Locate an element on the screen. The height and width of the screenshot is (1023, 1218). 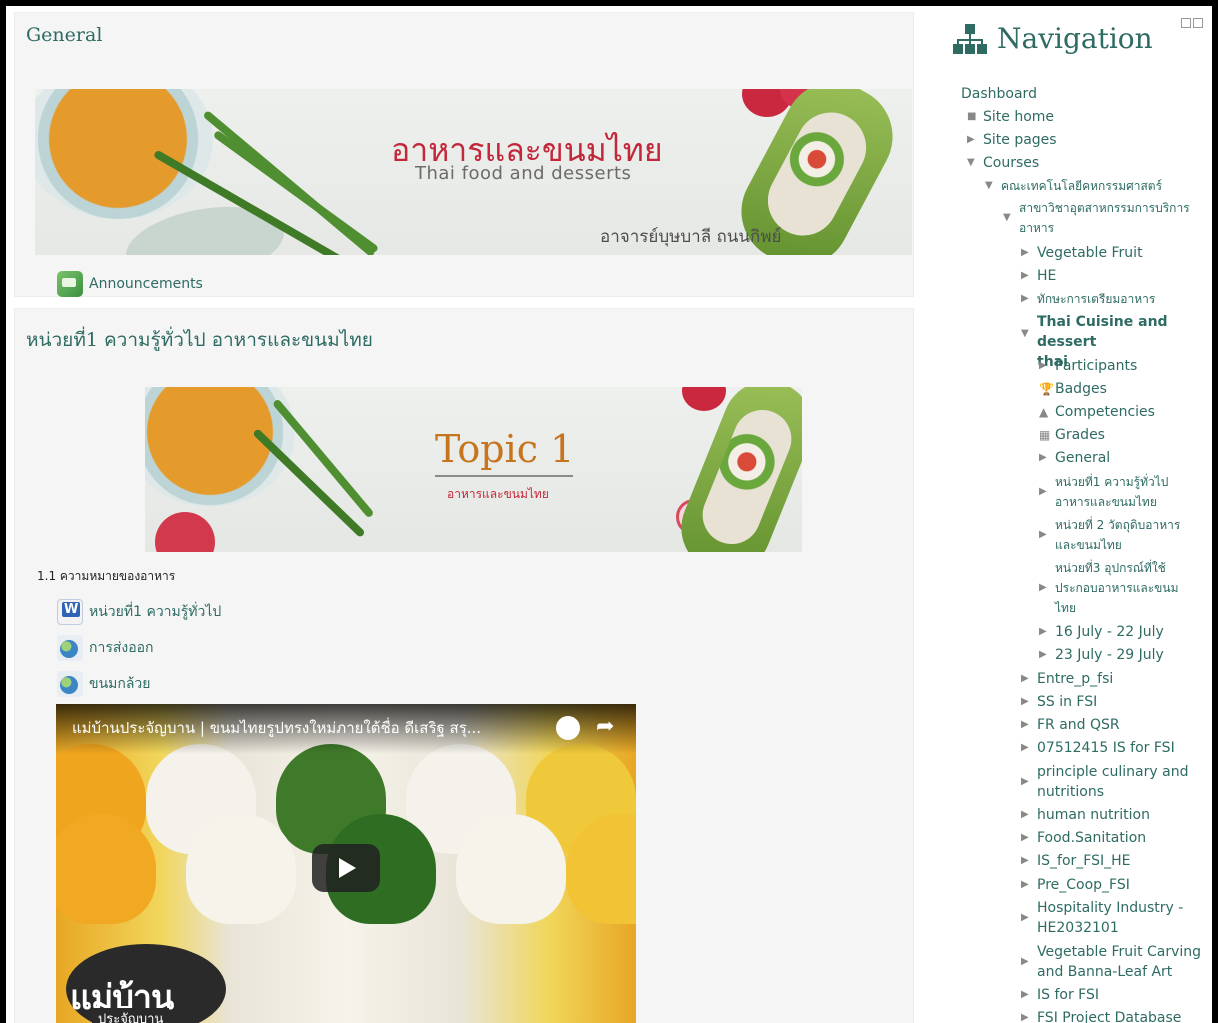
nav-item-label: Food.Sanitation is located at coordinates (1091, 838).